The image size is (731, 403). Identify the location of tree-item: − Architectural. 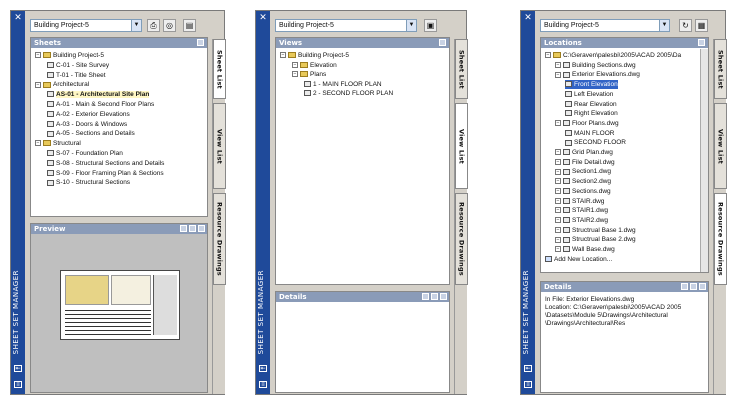
(62, 84).